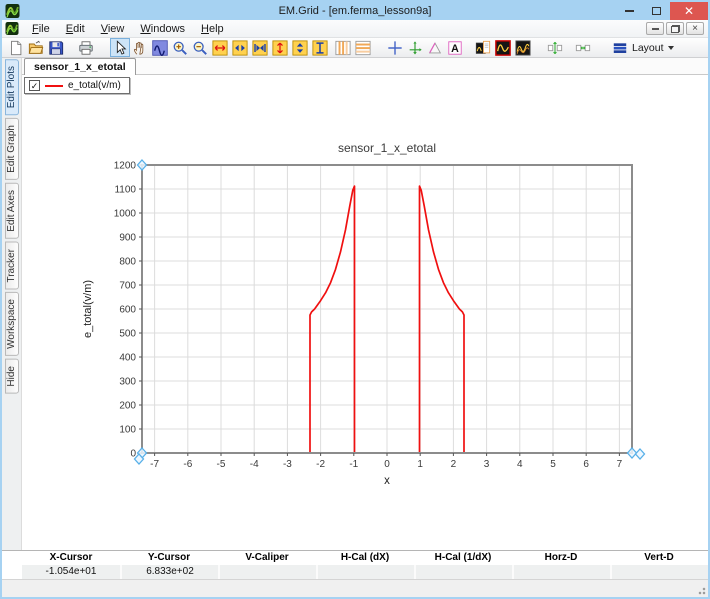 The image size is (710, 599). I want to click on new-file-button, so click(16, 47).